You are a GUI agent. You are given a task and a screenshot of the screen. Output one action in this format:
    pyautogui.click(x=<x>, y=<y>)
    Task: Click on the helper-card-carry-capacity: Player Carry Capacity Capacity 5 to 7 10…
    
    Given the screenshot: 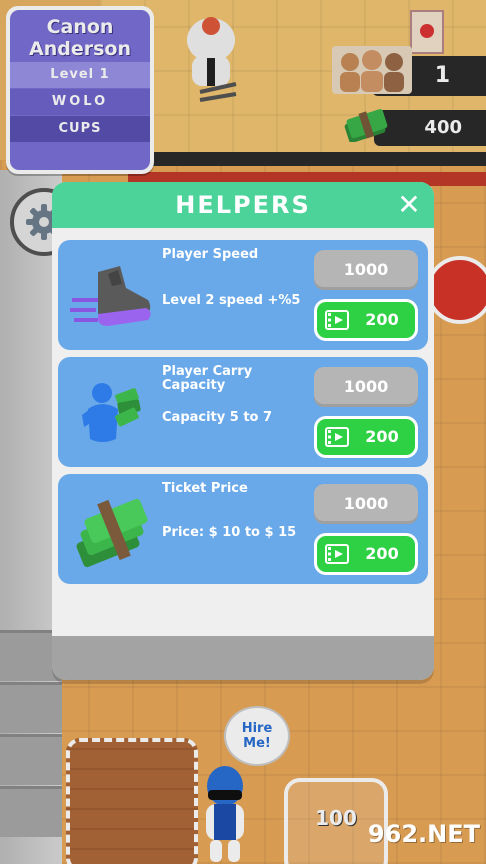 What is the action you would take?
    pyautogui.click(x=243, y=412)
    